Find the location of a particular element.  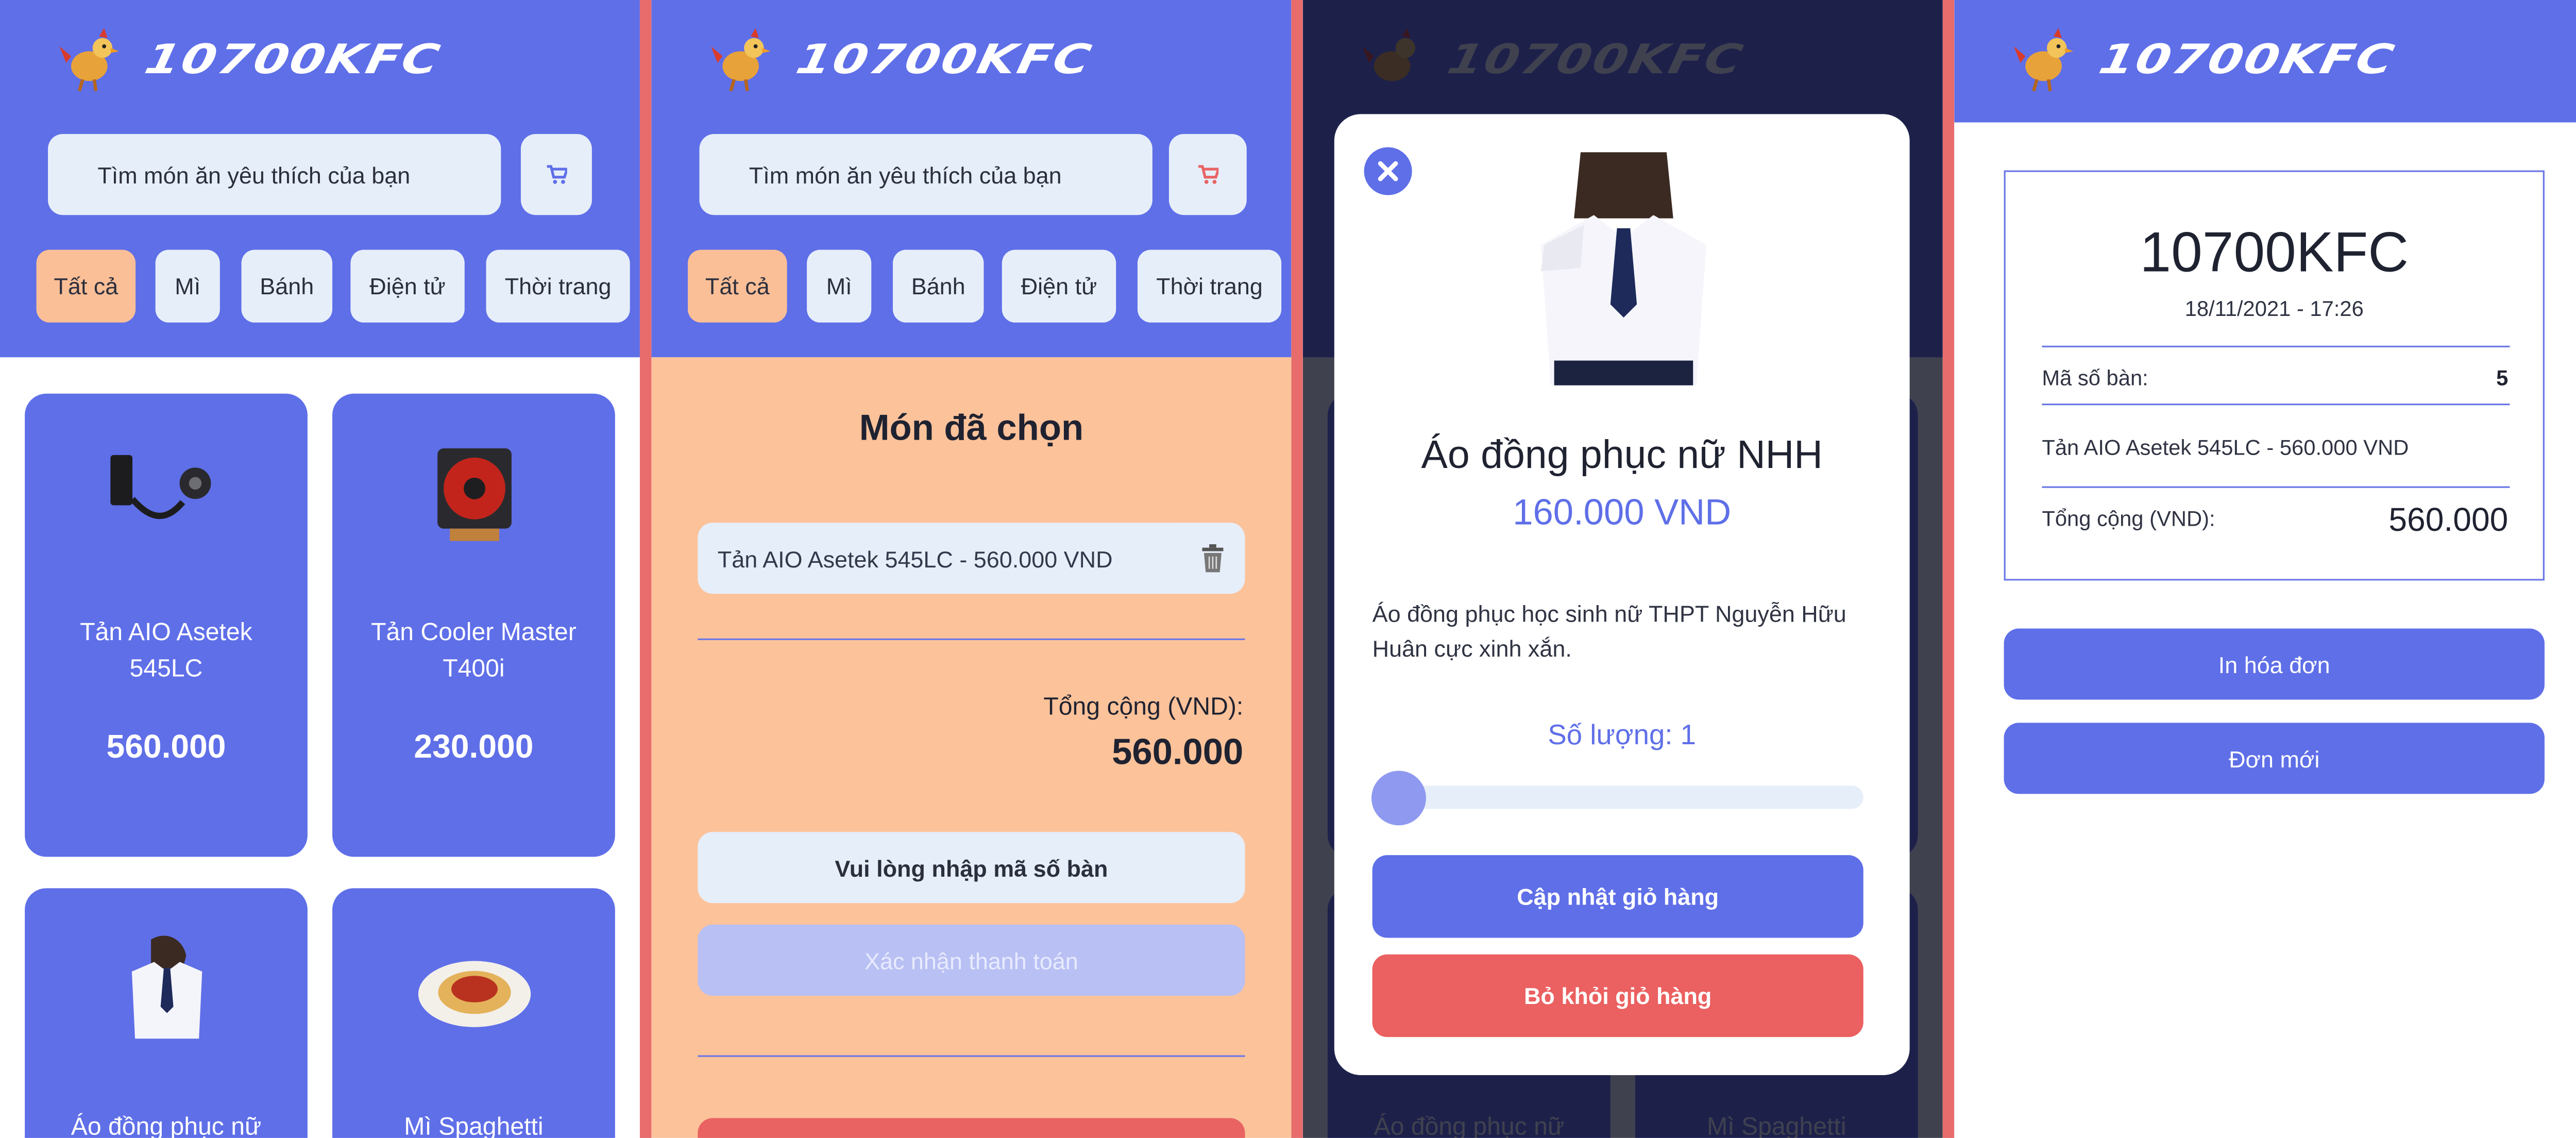

cart-item: Tản AIO Asetek 545LC - 560.000 VND is located at coordinates (971, 559).